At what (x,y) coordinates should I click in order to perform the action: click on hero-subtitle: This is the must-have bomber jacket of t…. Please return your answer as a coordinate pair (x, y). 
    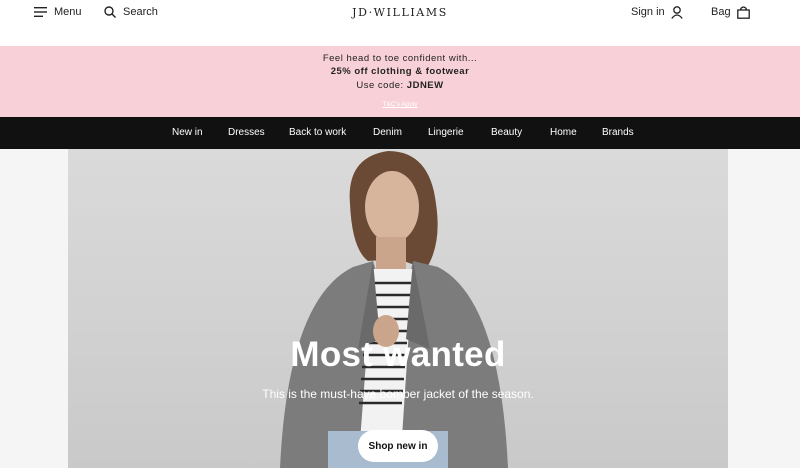
    Looking at the image, I should click on (398, 394).